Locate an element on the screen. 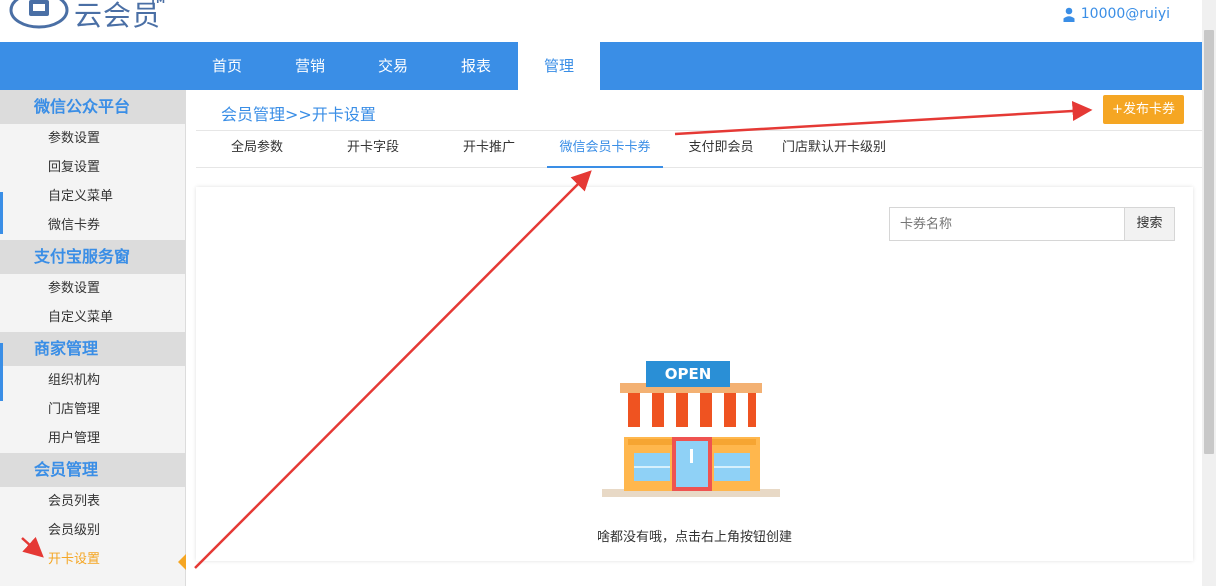 The width and height of the screenshot is (1216, 586). open-sign-text: OPEN is located at coordinates (688, 374).